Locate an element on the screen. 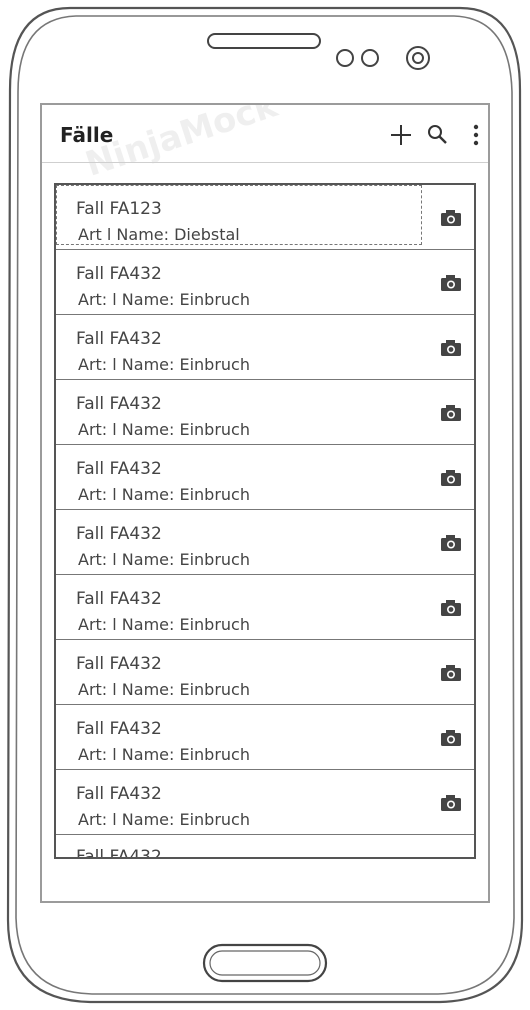 This screenshot has width=530, height=1010. add-icon is located at coordinates (401, 135).